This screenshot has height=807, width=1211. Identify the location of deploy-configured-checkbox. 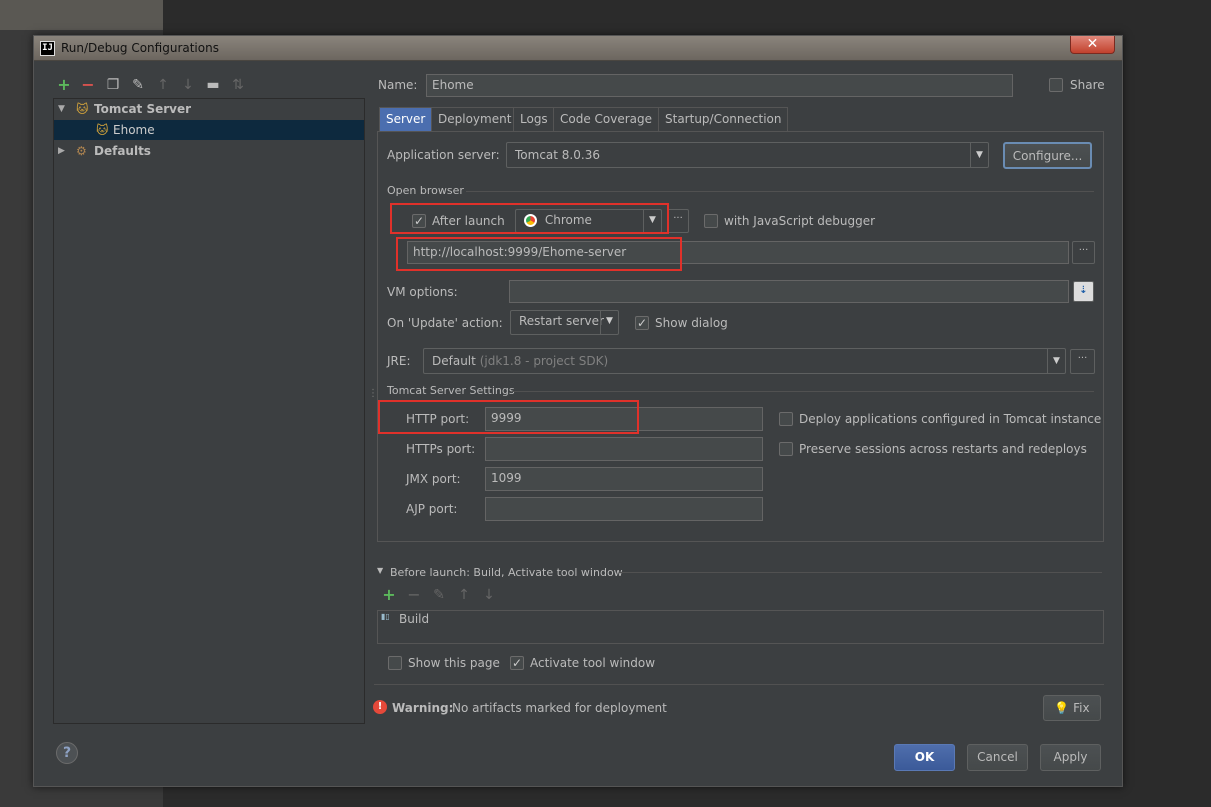
(786, 419).